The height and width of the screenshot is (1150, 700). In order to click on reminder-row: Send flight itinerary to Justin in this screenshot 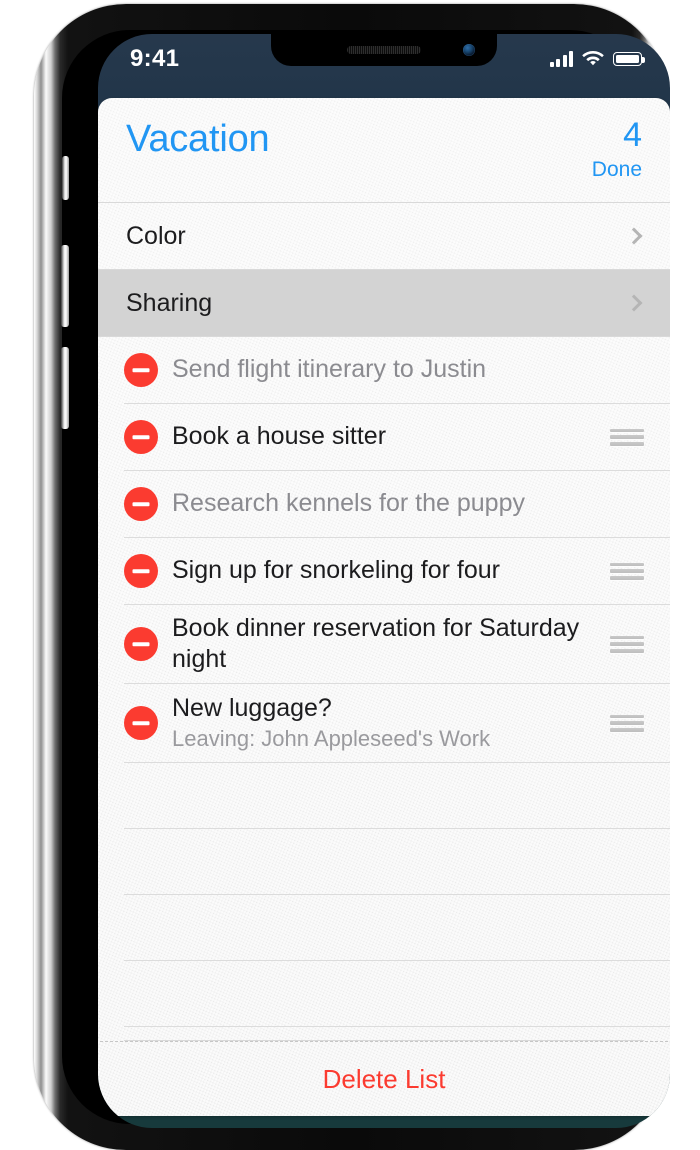, I will do `click(384, 370)`.